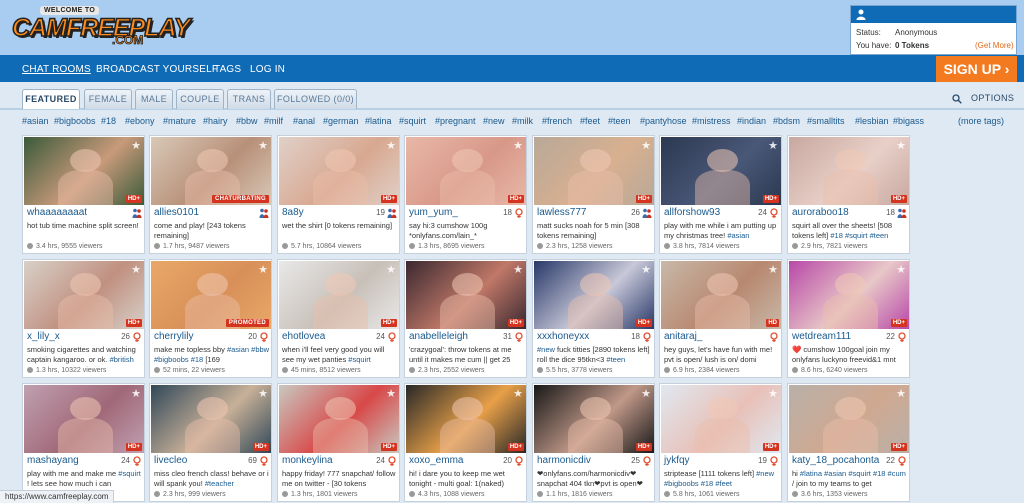 The height and width of the screenshot is (503, 1024). What do you see at coordinates (315, 99) in the screenshot?
I see `tab-followed: FOLLOWED (0/0)` at bounding box center [315, 99].